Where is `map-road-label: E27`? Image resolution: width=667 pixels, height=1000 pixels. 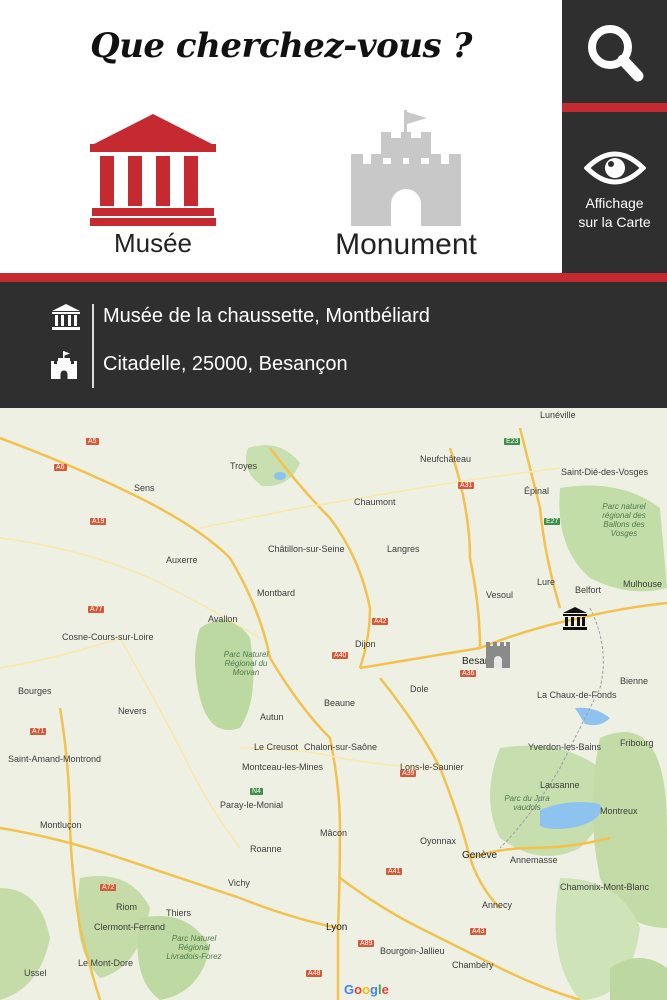
map-road-label: E27 is located at coordinates (552, 521).